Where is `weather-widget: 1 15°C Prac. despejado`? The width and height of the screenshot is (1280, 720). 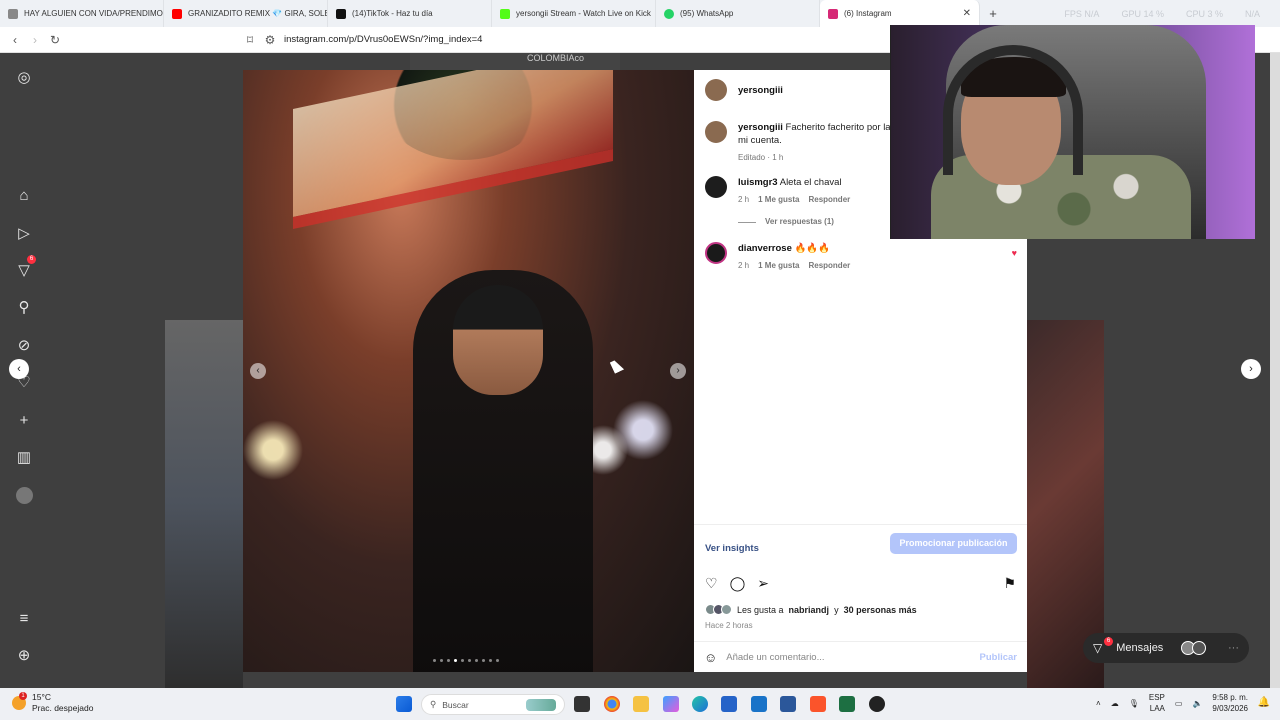 weather-widget: 1 15°C Prac. despejado is located at coordinates (52, 703).